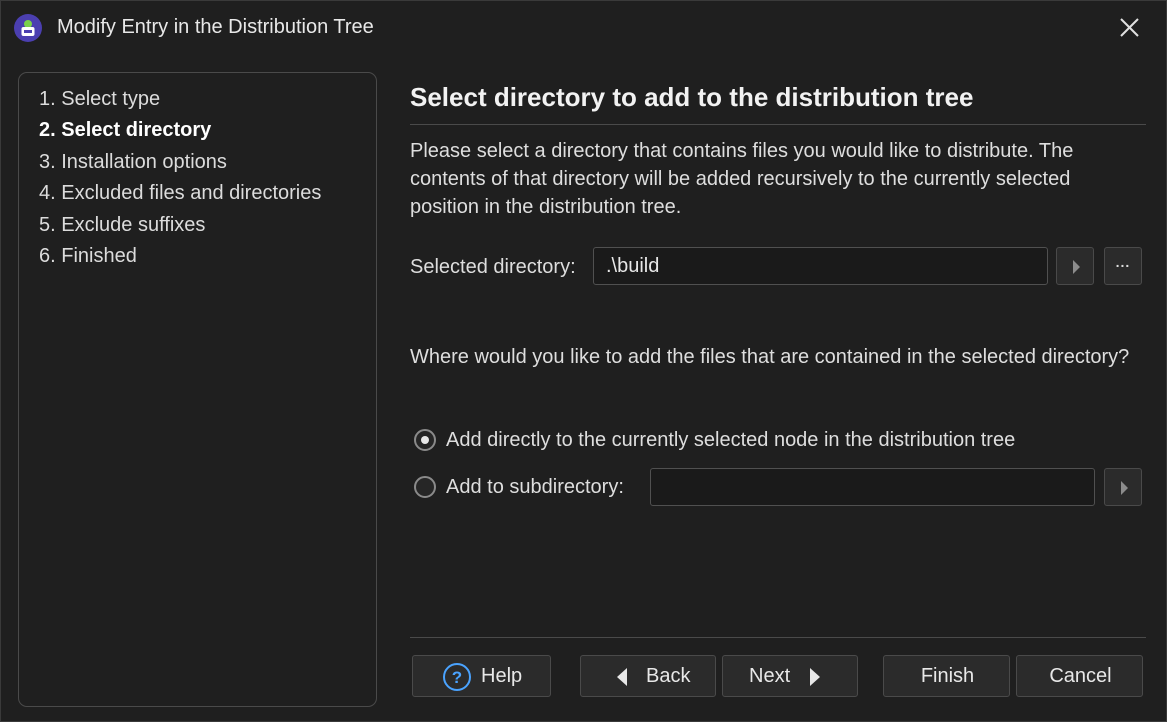 This screenshot has width=1167, height=722. I want to click on radio-add-directly, so click(425, 440).